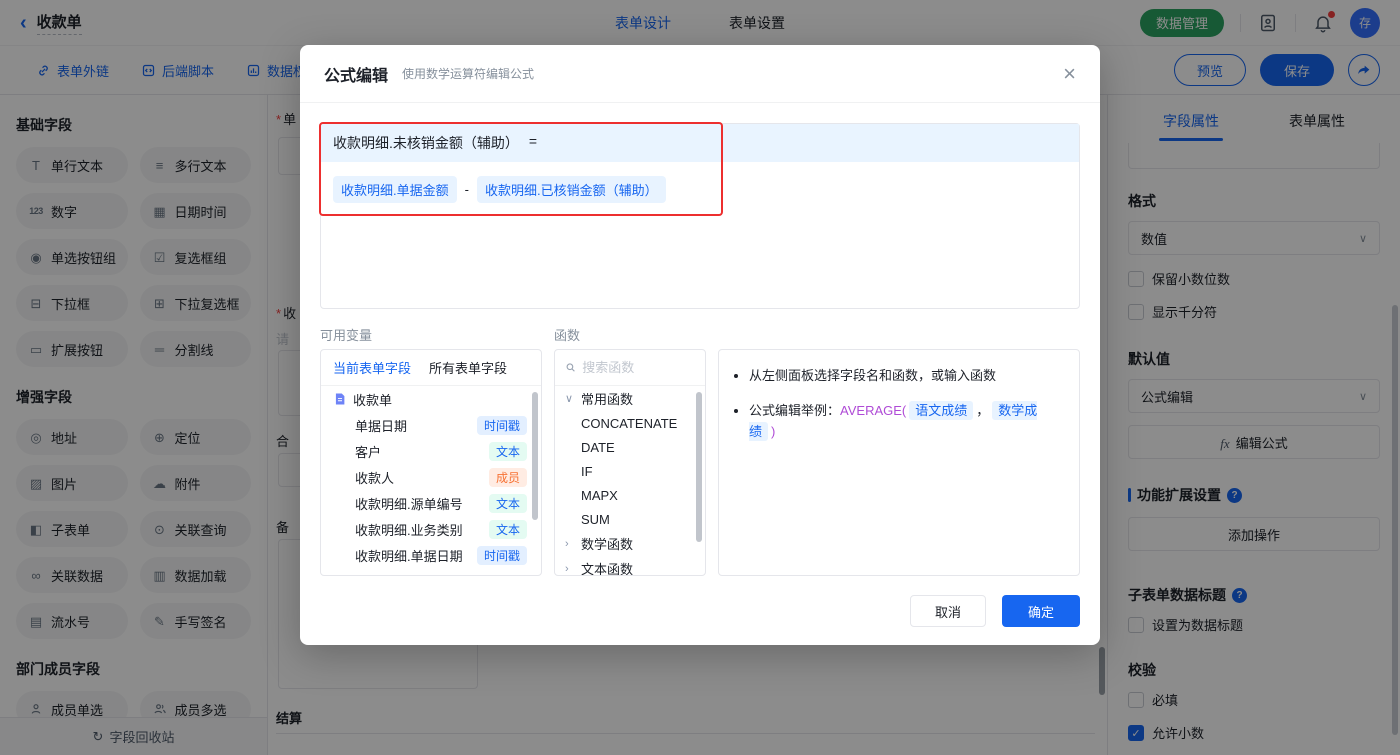 The image size is (1400, 755). What do you see at coordinates (533, 141) in the screenshot?
I see `formula-equals: =` at bounding box center [533, 141].